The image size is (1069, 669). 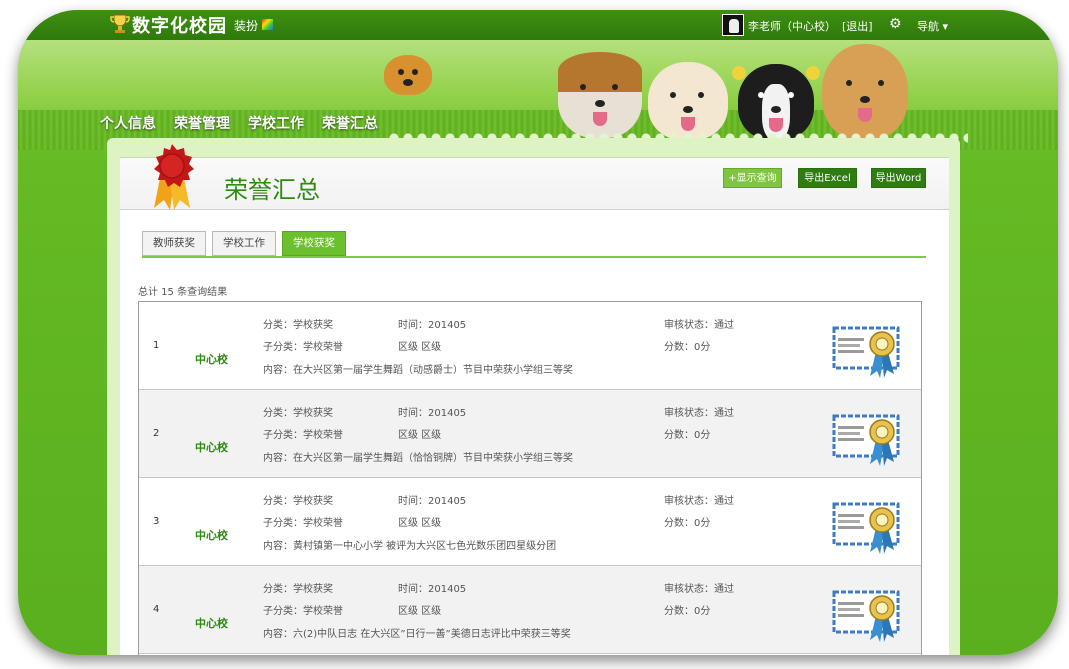 I want to click on record-number: 3, so click(x=156, y=521).